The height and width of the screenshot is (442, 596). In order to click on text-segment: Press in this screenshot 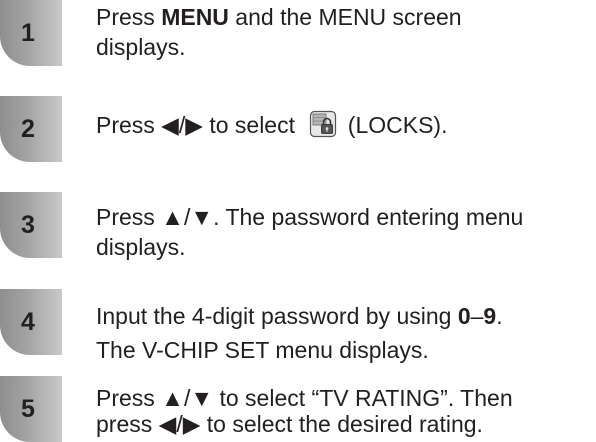, I will do `click(129, 17)`.